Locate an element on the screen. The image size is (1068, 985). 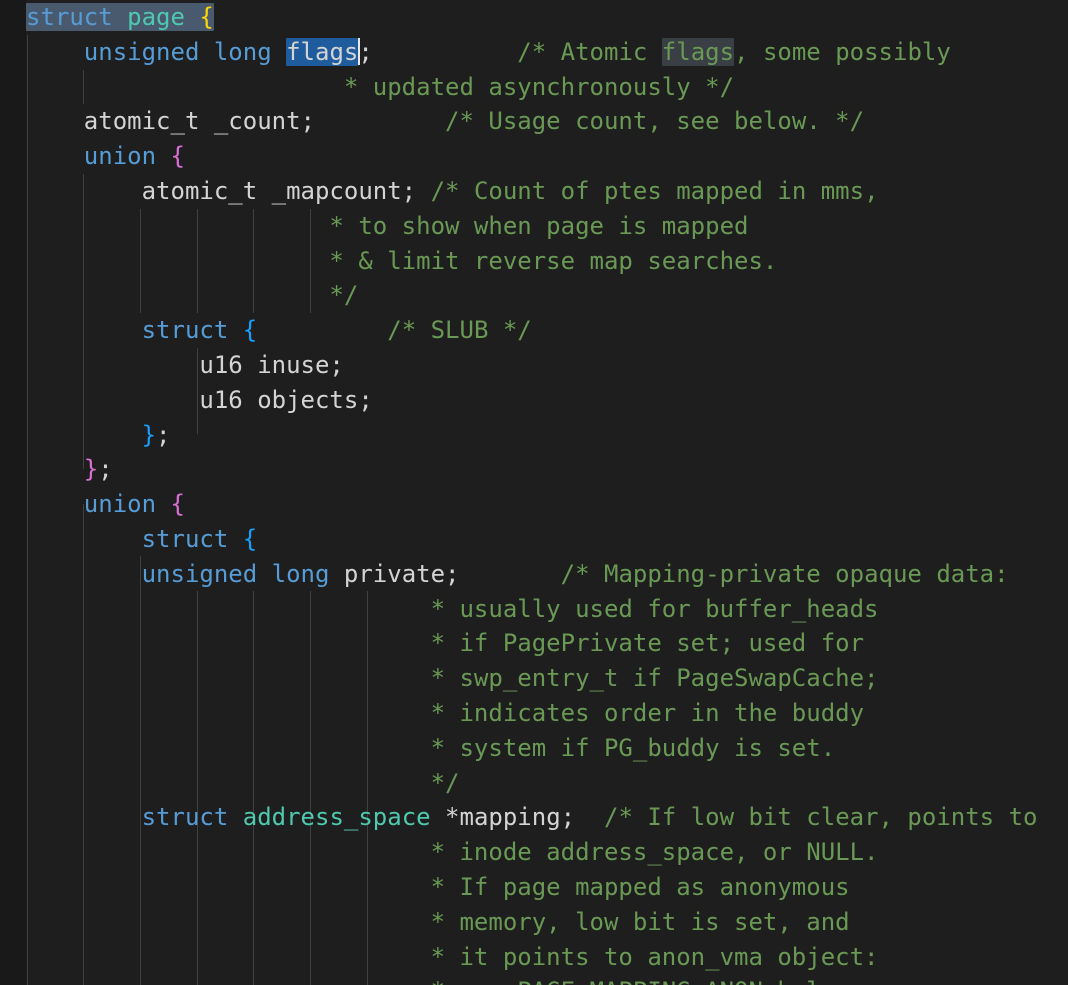
code-token: * if PagePrivate set; used for is located at coordinates (445, 643).